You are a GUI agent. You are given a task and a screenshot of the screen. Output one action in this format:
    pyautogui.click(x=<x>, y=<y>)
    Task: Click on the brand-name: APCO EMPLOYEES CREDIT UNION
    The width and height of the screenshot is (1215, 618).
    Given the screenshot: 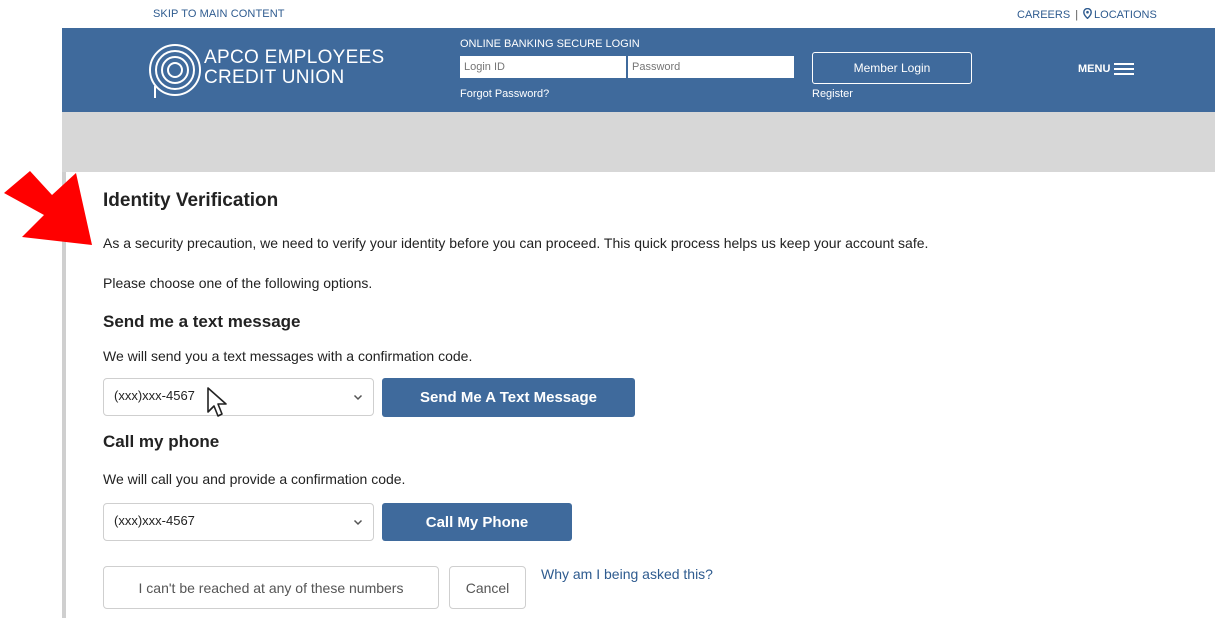 What is the action you would take?
    pyautogui.click(x=294, y=68)
    